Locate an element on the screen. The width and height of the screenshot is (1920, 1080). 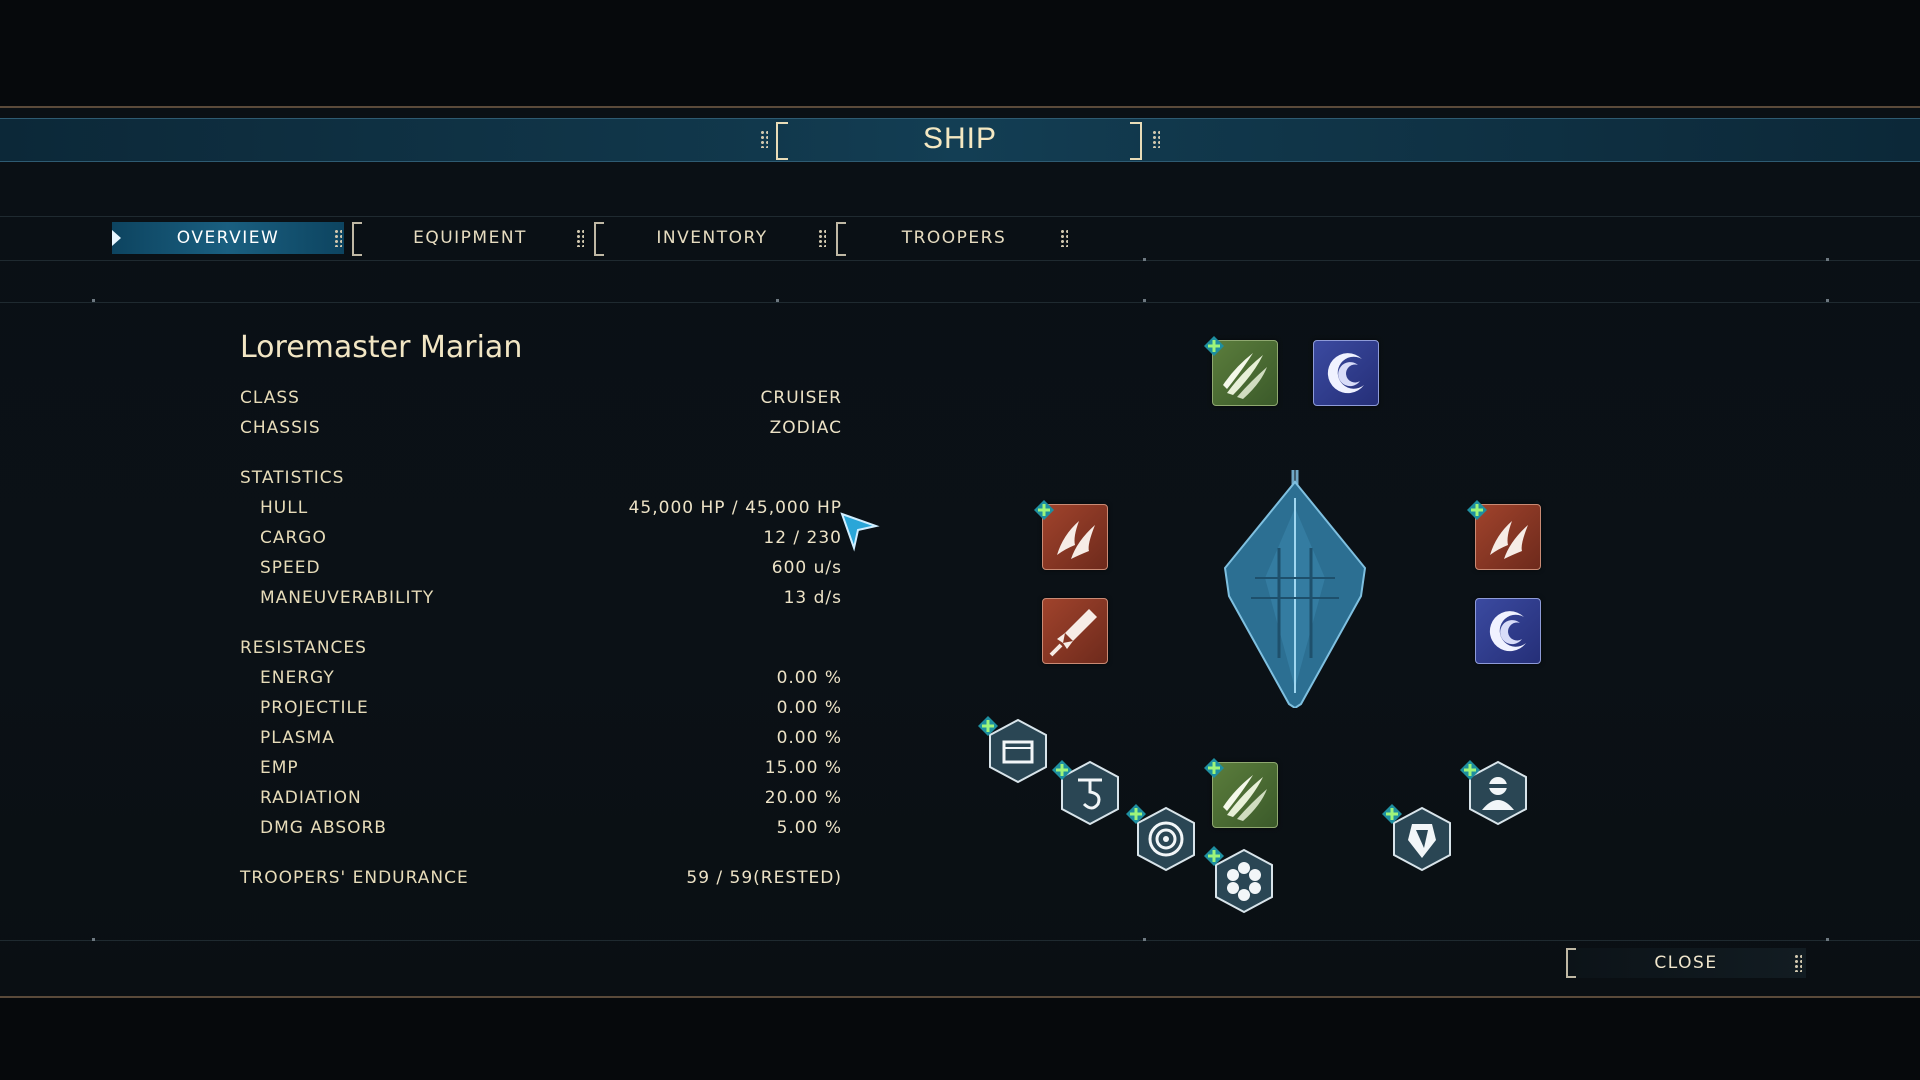
slot-top-right is located at coordinates (1346, 373).